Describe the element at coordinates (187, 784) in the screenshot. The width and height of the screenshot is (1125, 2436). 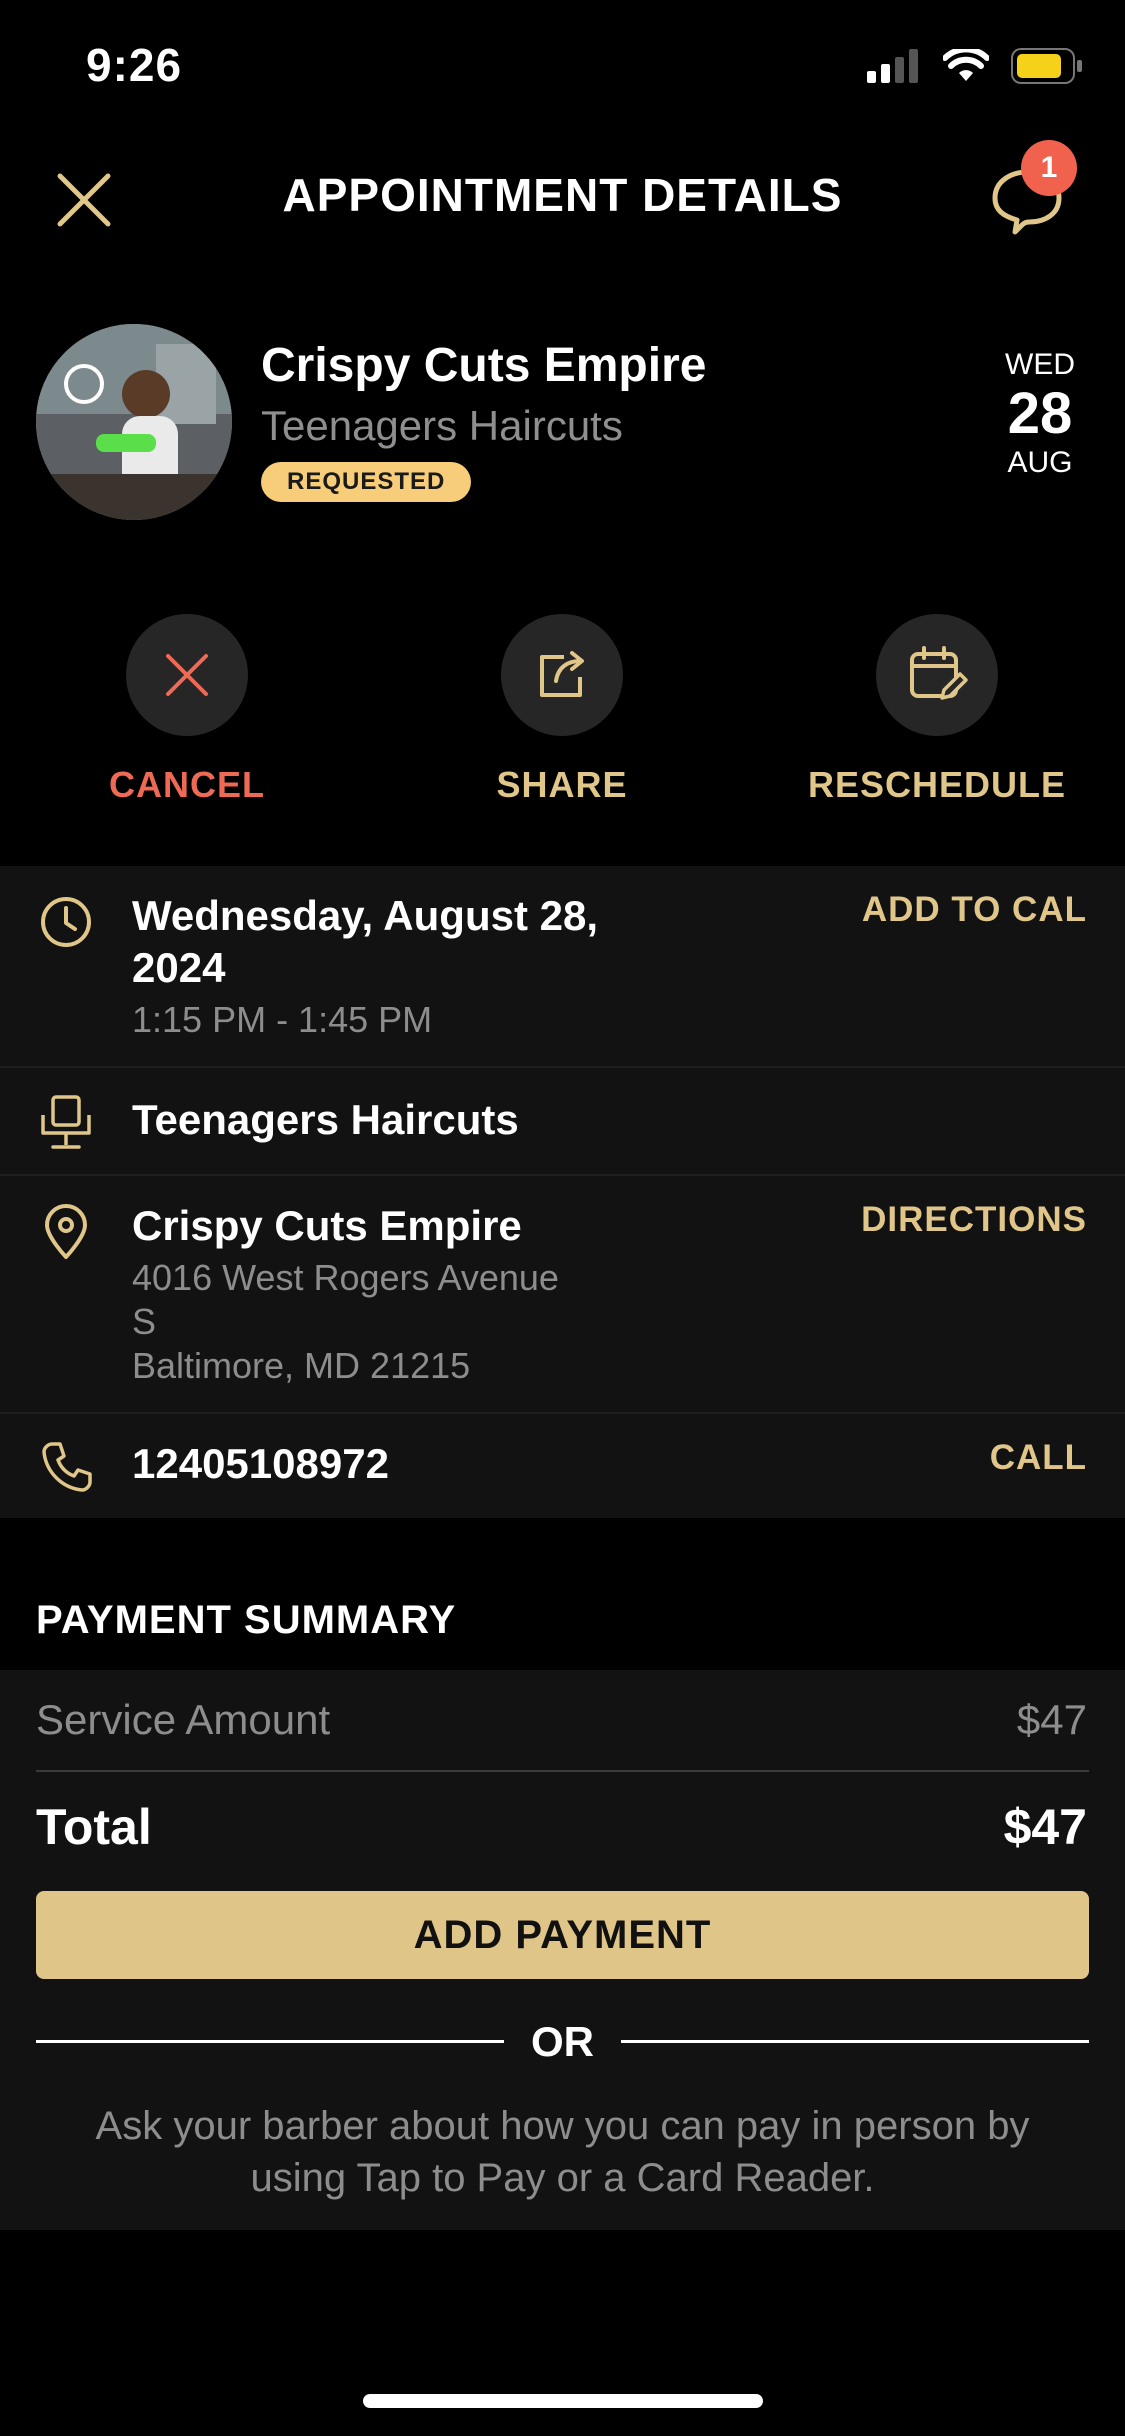
I see `cancel-label: CANCEL` at that location.